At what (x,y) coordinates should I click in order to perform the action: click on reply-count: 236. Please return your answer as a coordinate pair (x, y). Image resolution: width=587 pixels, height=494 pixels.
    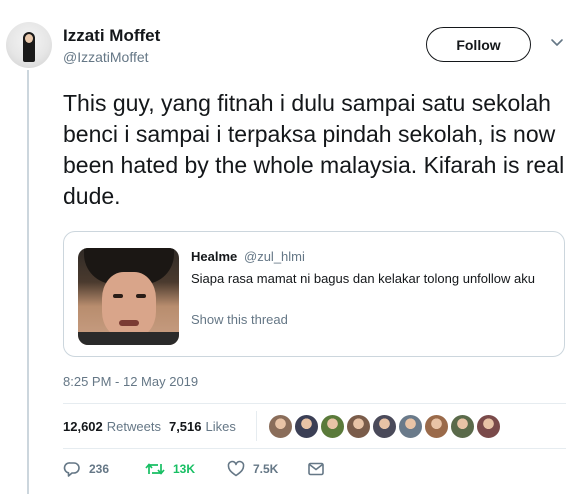
    Looking at the image, I should click on (99, 469).